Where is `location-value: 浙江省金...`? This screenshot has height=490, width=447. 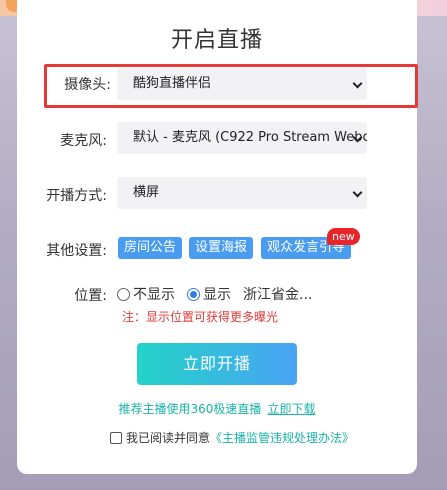 location-value: 浙江省金... is located at coordinates (278, 295).